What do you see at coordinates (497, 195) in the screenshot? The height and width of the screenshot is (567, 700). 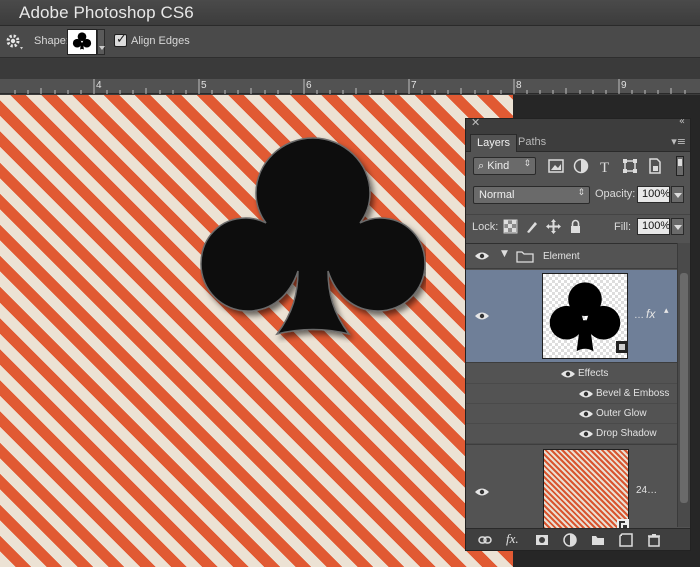 I see `blend-mode-value: Normal` at bounding box center [497, 195].